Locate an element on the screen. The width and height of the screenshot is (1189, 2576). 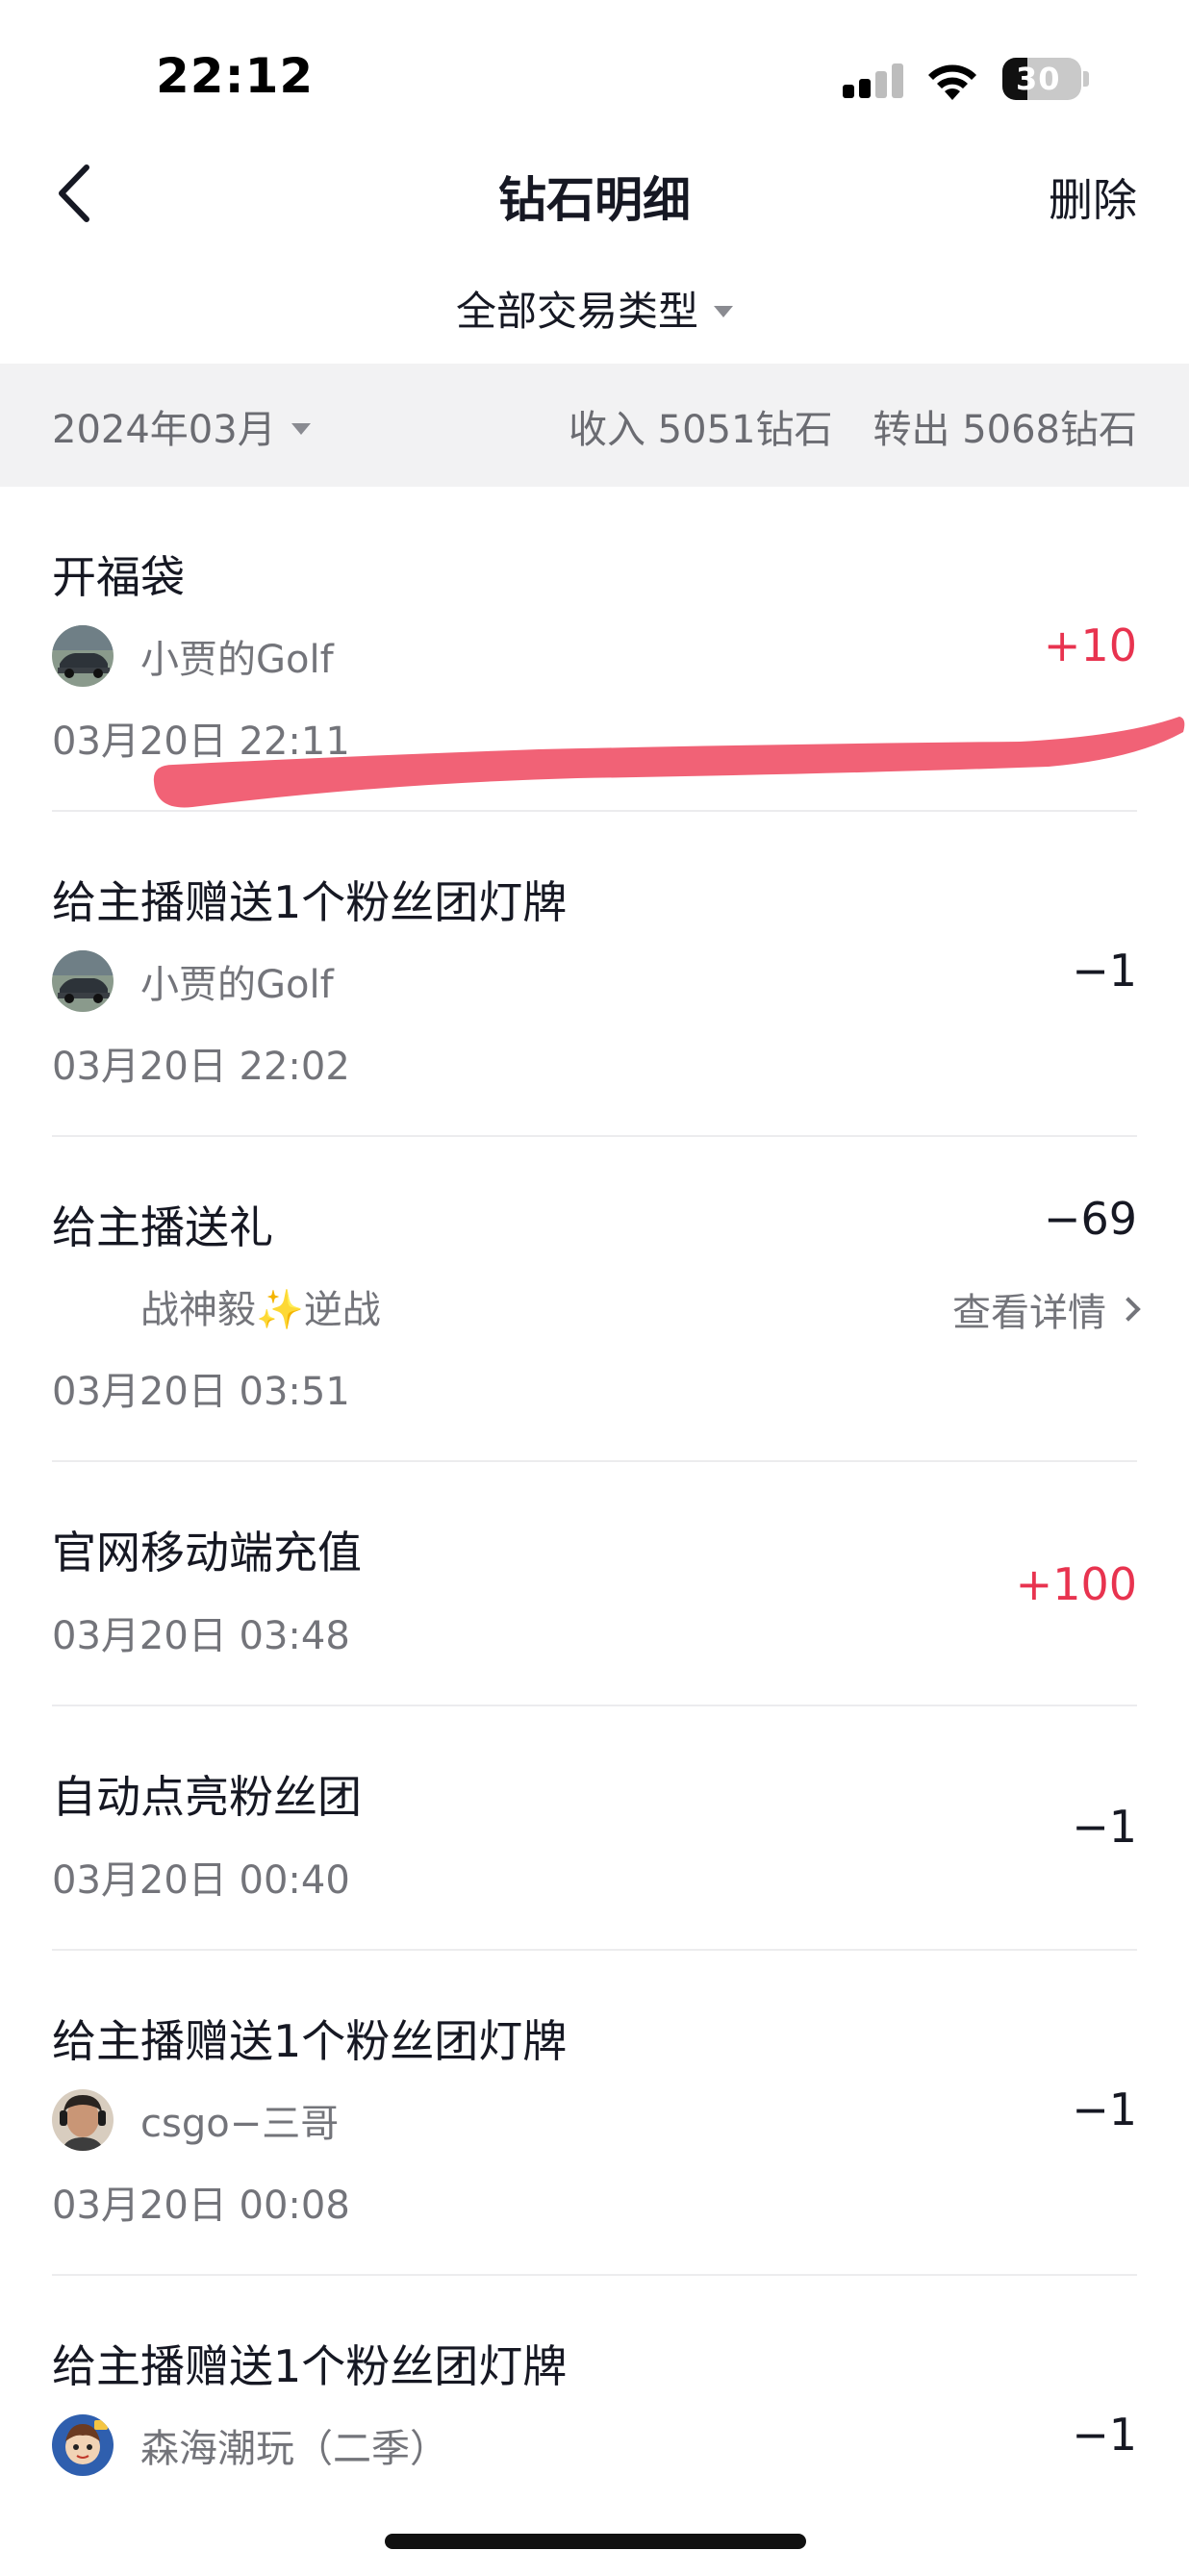
transaction-item: 官网移动端充值 +100 03月20日 03:48 is located at coordinates (594, 1584).